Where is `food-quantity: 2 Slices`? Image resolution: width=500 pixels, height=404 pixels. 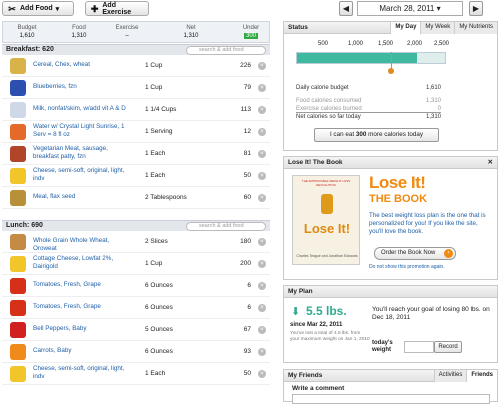 food-quantity: 2 Slices is located at coordinates (156, 241).